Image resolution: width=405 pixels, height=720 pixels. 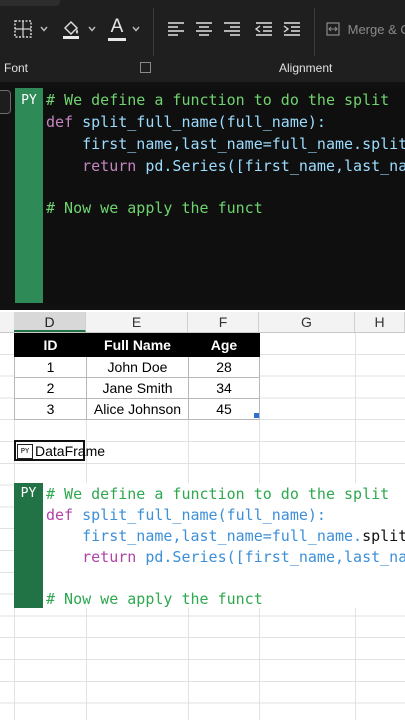 What do you see at coordinates (225, 557) in the screenshot?
I see `code-line: return pd.Series([first_name,last_nam` at bounding box center [225, 557].